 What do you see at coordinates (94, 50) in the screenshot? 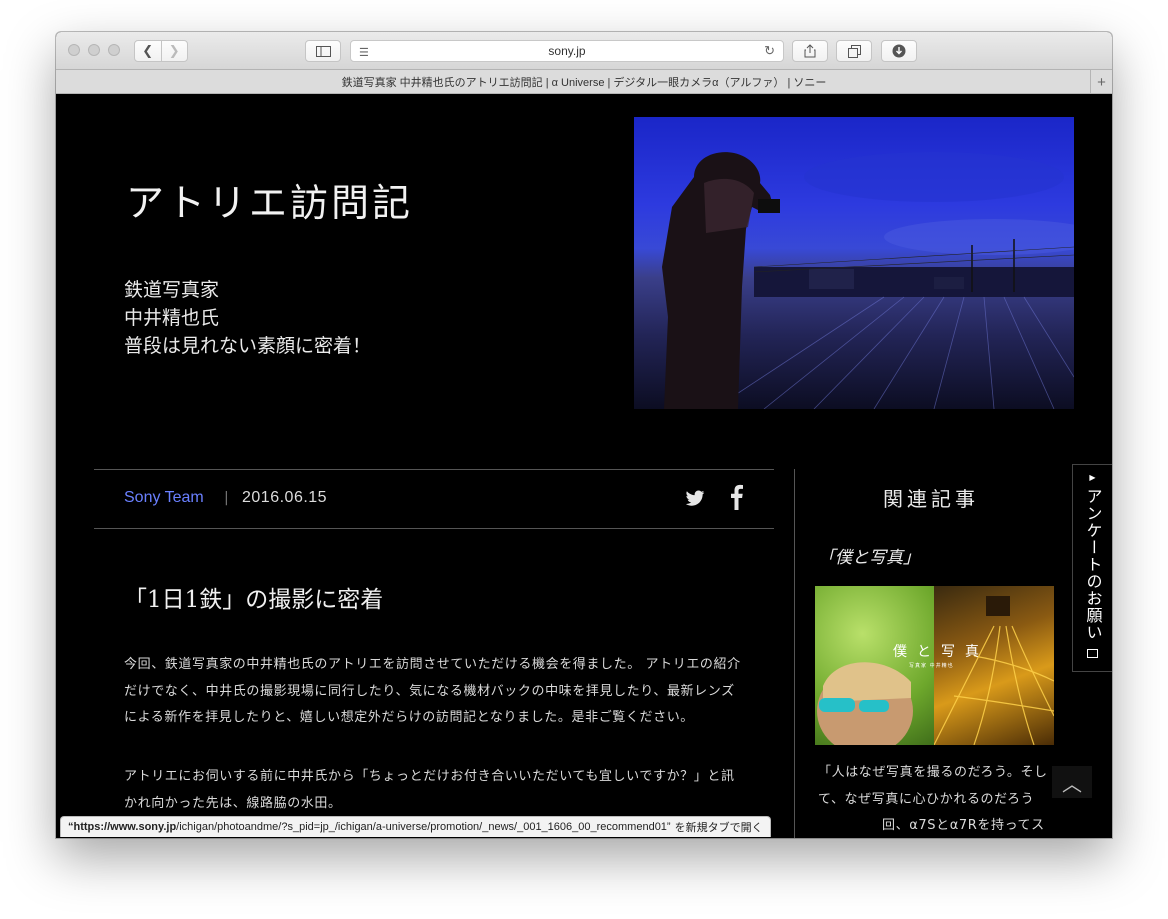
I see `minimize-window-button` at bounding box center [94, 50].